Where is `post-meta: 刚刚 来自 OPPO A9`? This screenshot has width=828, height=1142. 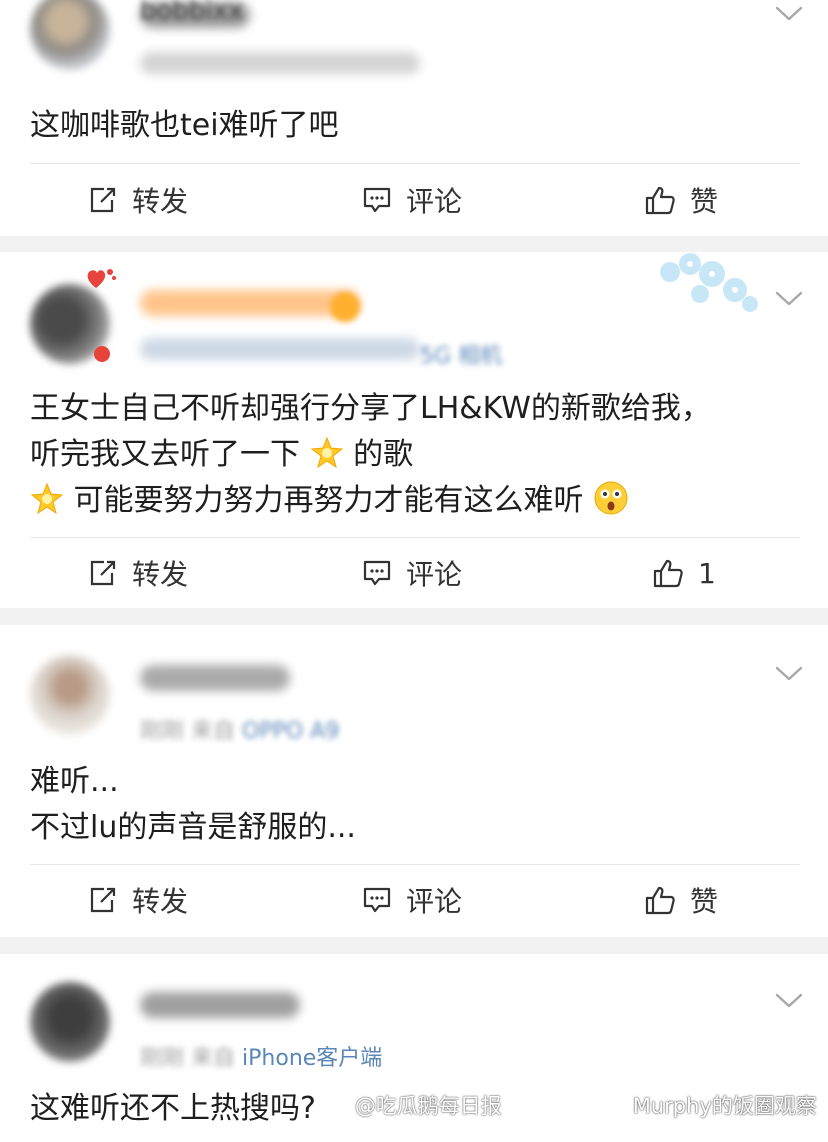 post-meta: 刚刚 来自 OPPO A9 is located at coordinates (239, 729).